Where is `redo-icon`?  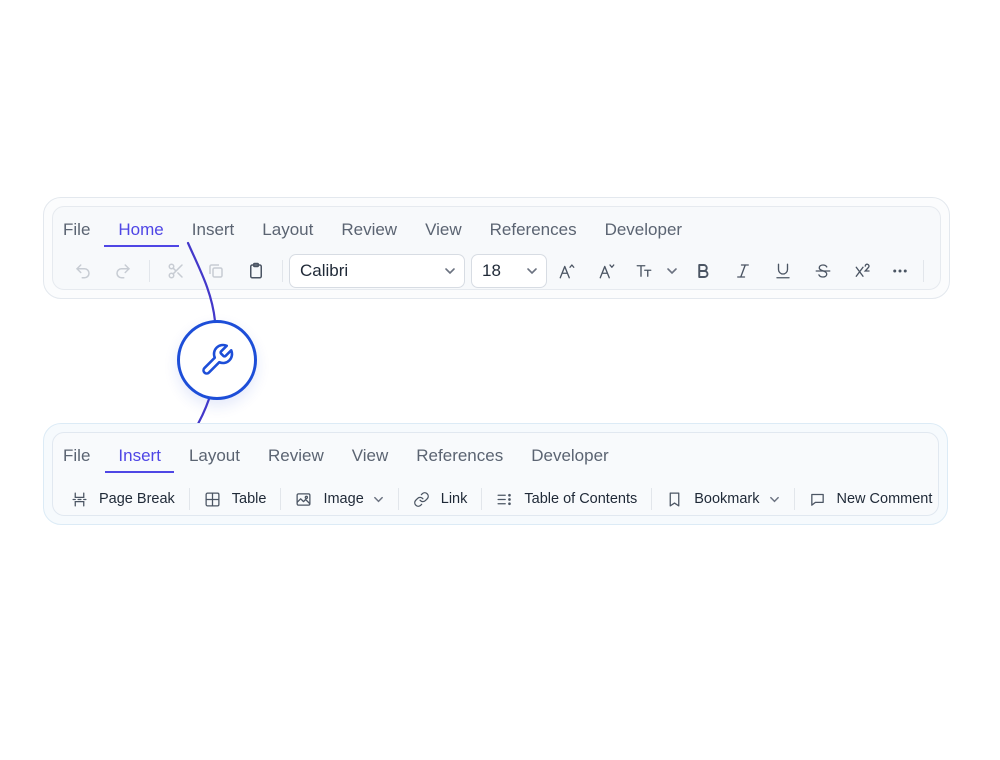
redo-icon is located at coordinates (123, 271).